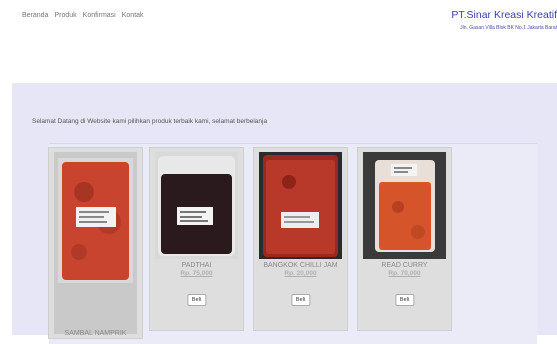  Describe the element at coordinates (404, 265) in the screenshot. I see `product-name: READ CURRY` at that location.